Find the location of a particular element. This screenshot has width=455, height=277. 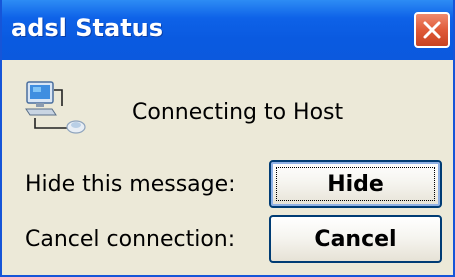

hide-button: Hide is located at coordinates (355, 184).